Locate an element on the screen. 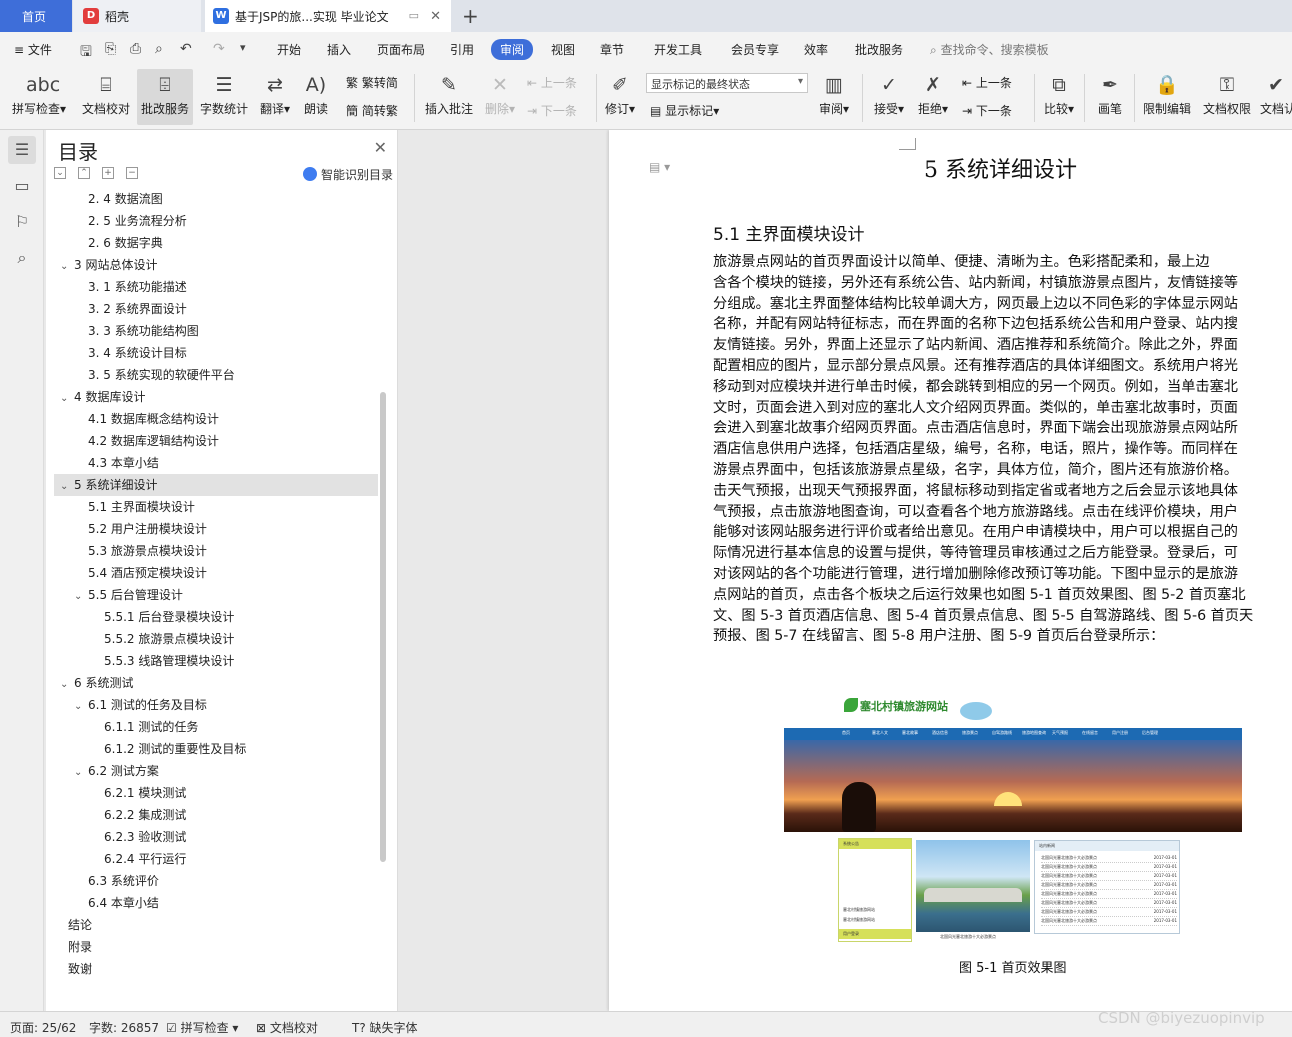 Image resolution: width=1292 pixels, height=1037 pixels. export-pdf-icon: ⎘ is located at coordinates (110, 49).